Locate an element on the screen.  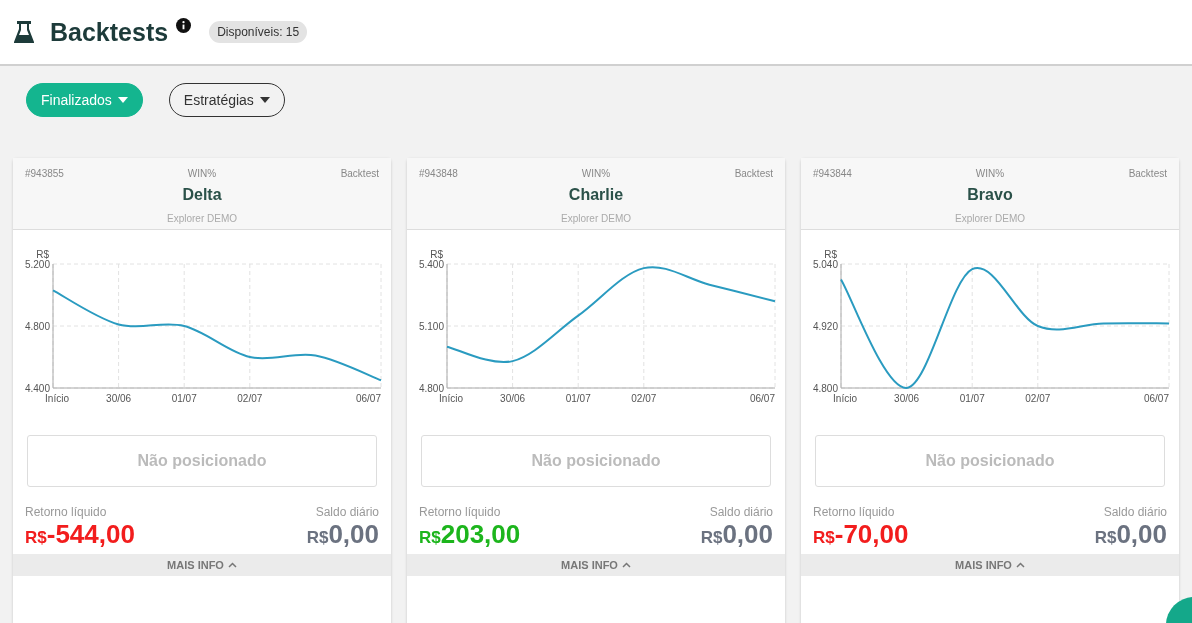
net-return-value: -544,00 is located at coordinates (90, 534).